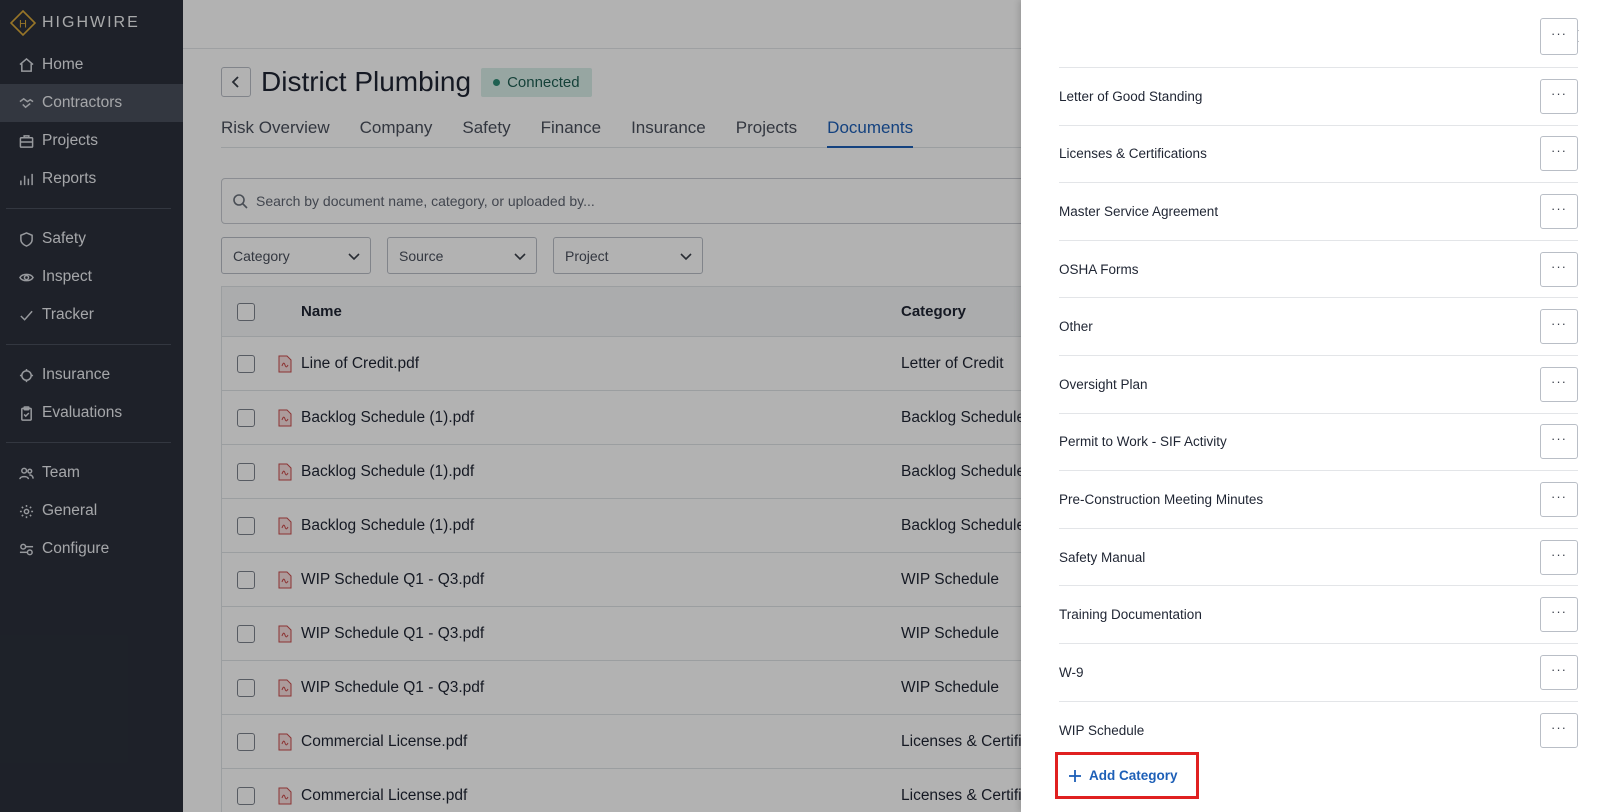 The width and height of the screenshot is (1600, 812). I want to click on category-row: Safety Manual ···, so click(1318, 558).